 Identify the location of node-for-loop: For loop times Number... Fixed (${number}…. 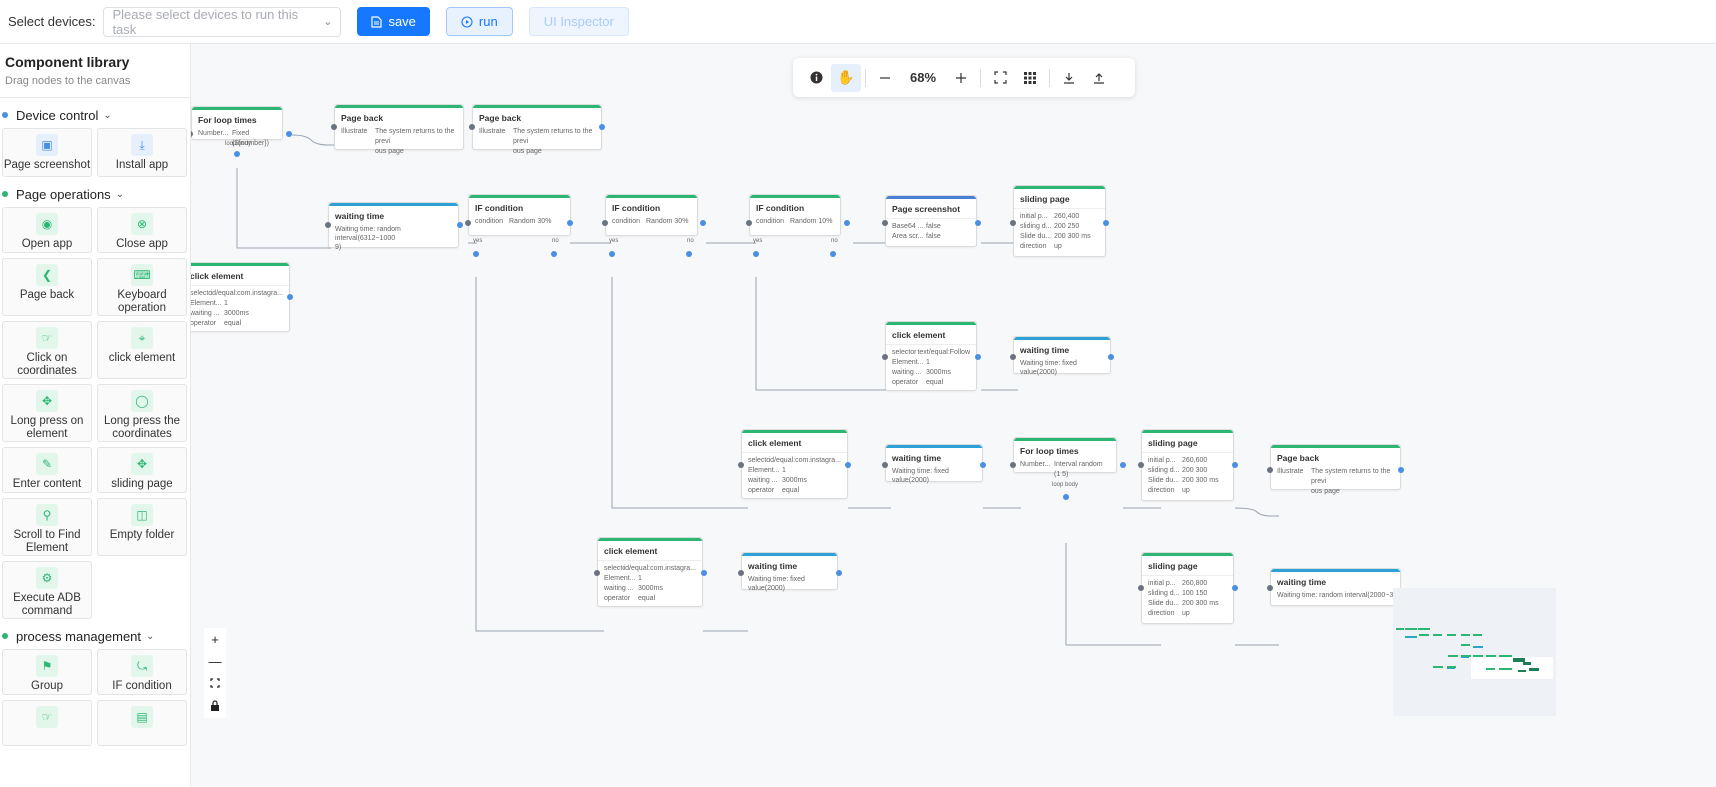
(237, 126).